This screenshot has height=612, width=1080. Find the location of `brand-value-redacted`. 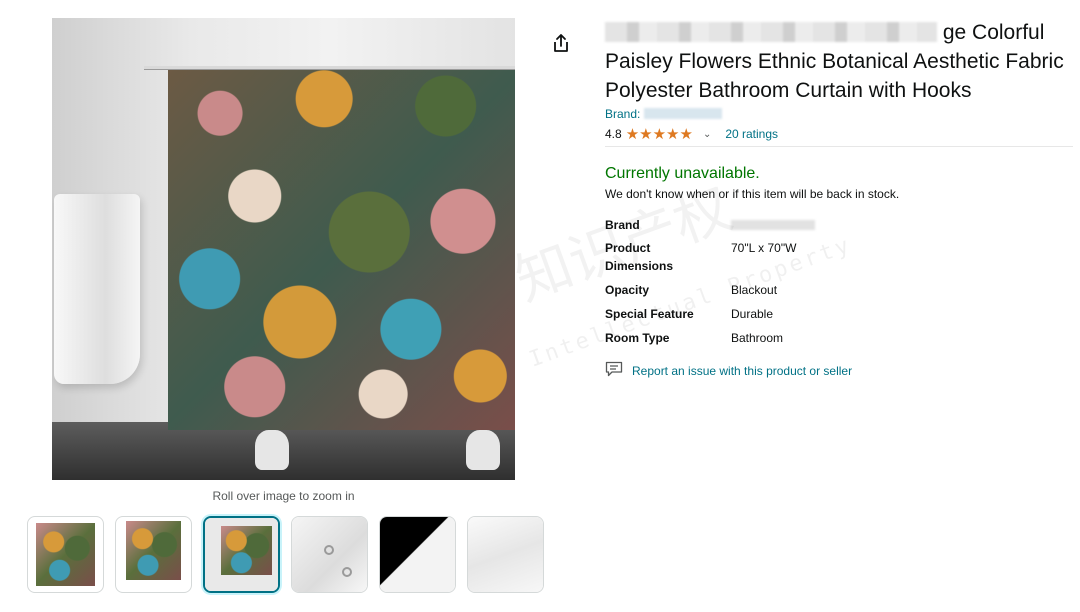

brand-value-redacted is located at coordinates (773, 225).